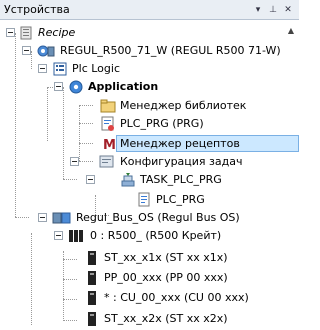 The height and width of the screenshot is (330, 320). I want to click on tree-row-plc-prg: PLC_PRG (PRG), so click(149, 124).